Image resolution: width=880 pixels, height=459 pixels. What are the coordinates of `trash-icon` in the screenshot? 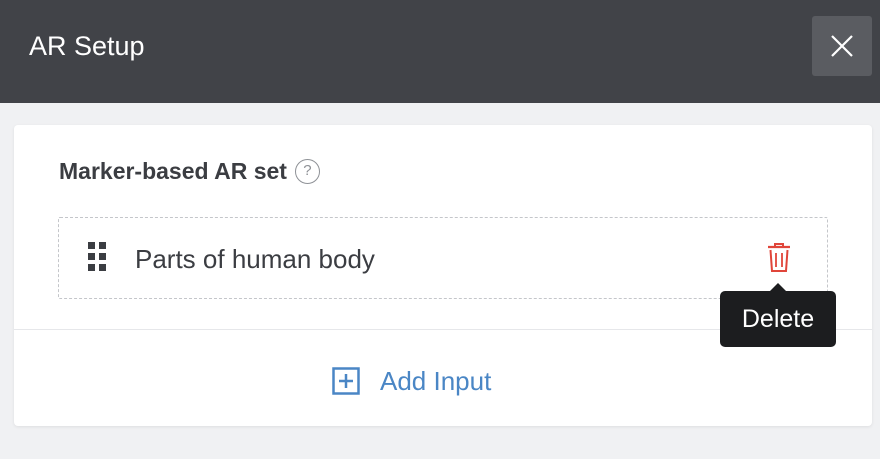 It's located at (779, 258).